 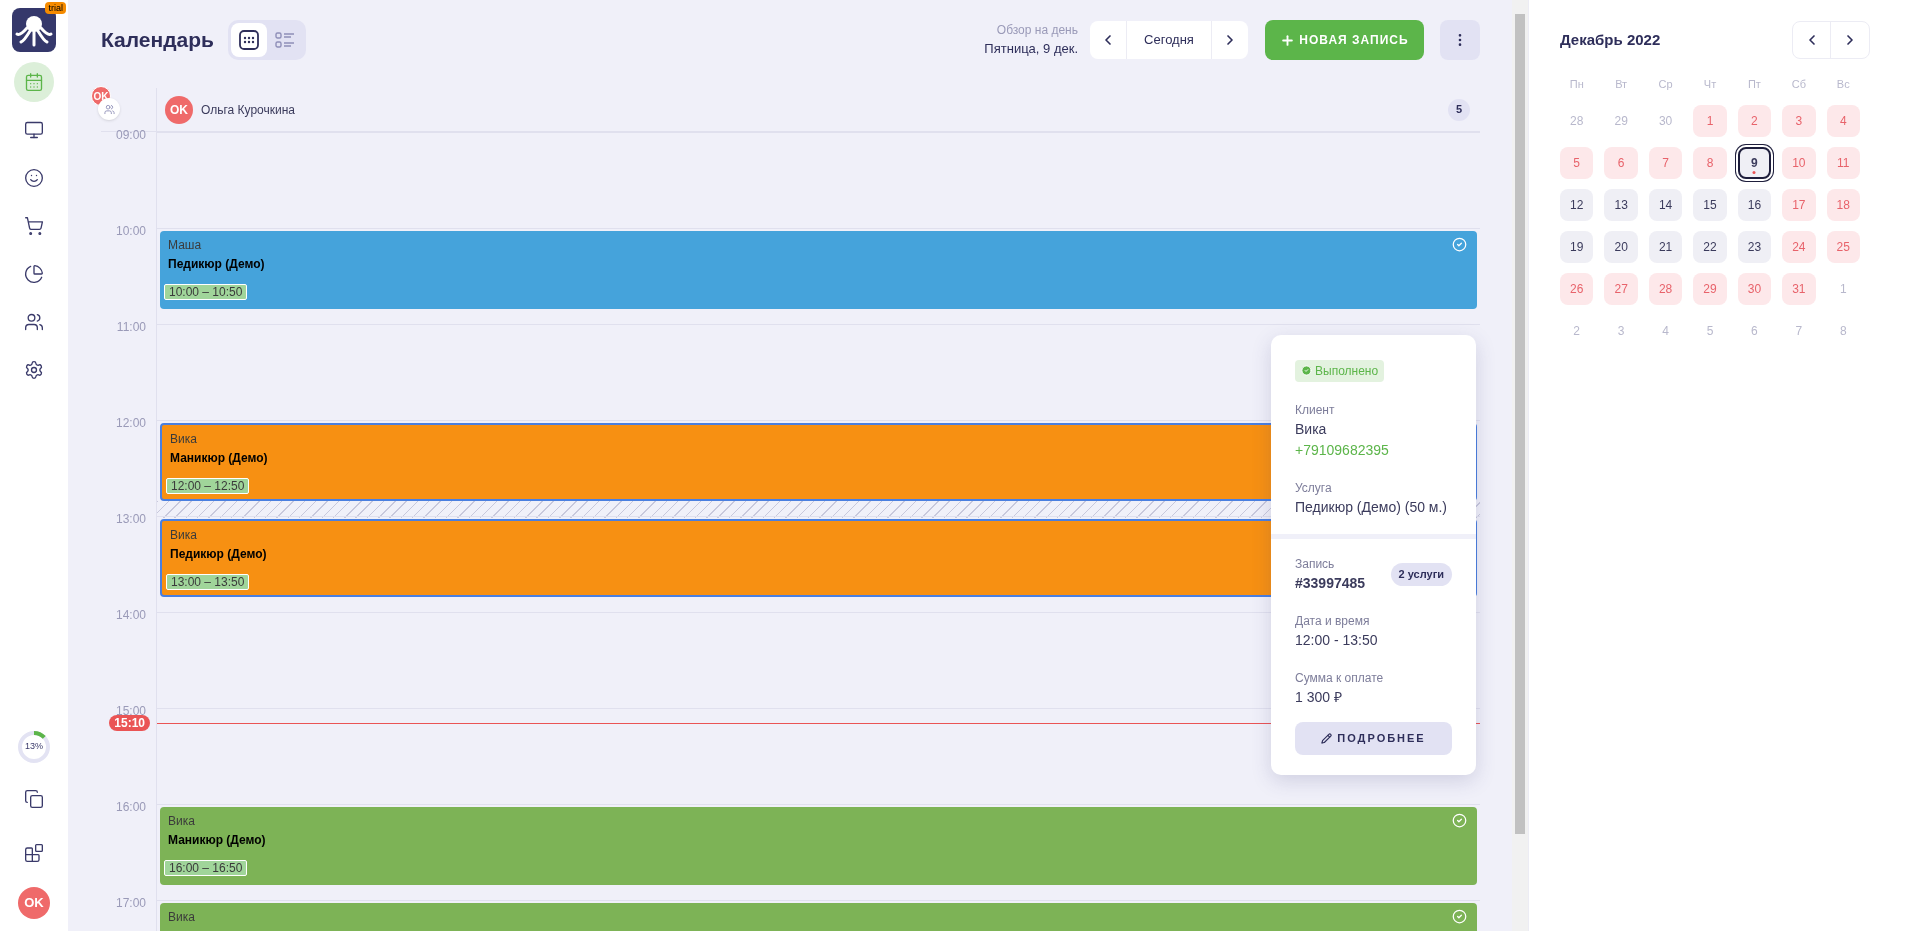 What do you see at coordinates (1710, 246) in the screenshot?
I see `calendar-day: 22` at bounding box center [1710, 246].